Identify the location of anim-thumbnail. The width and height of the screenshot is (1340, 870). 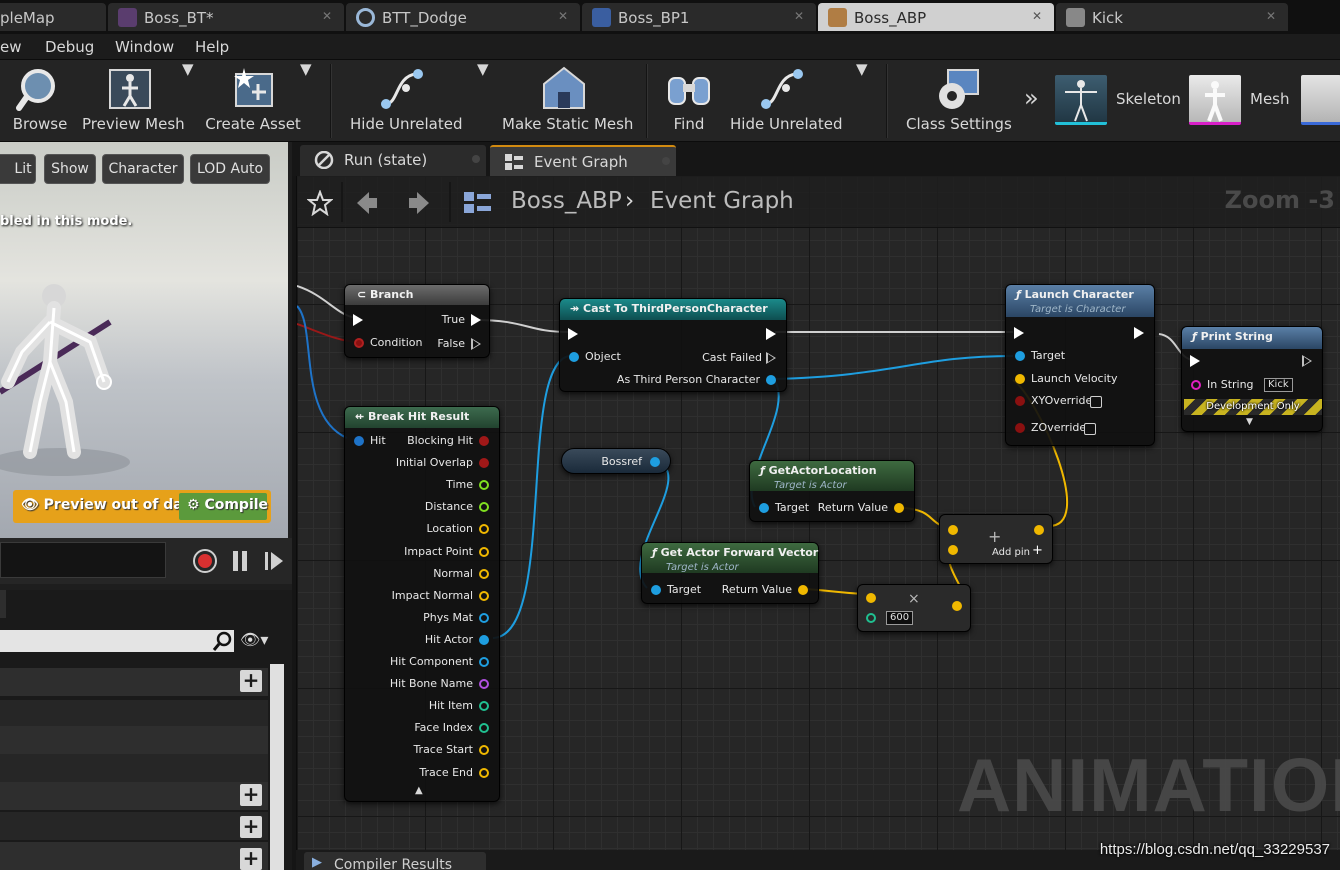
(1320, 100).